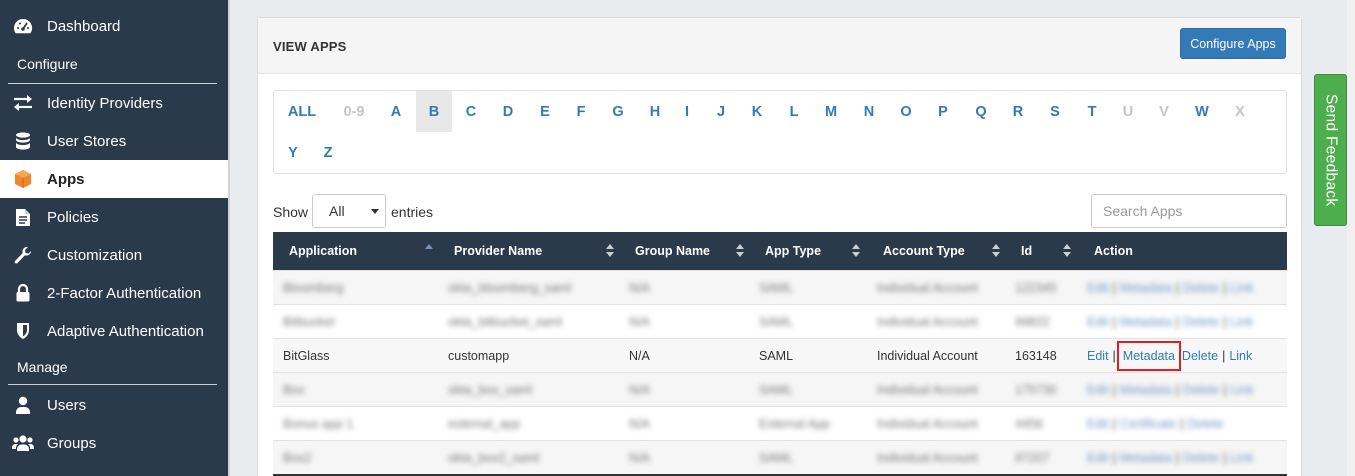 The width and height of the screenshot is (1355, 476). Describe the element at coordinates (396, 111) in the screenshot. I see `alpha-filter-a: A` at that location.